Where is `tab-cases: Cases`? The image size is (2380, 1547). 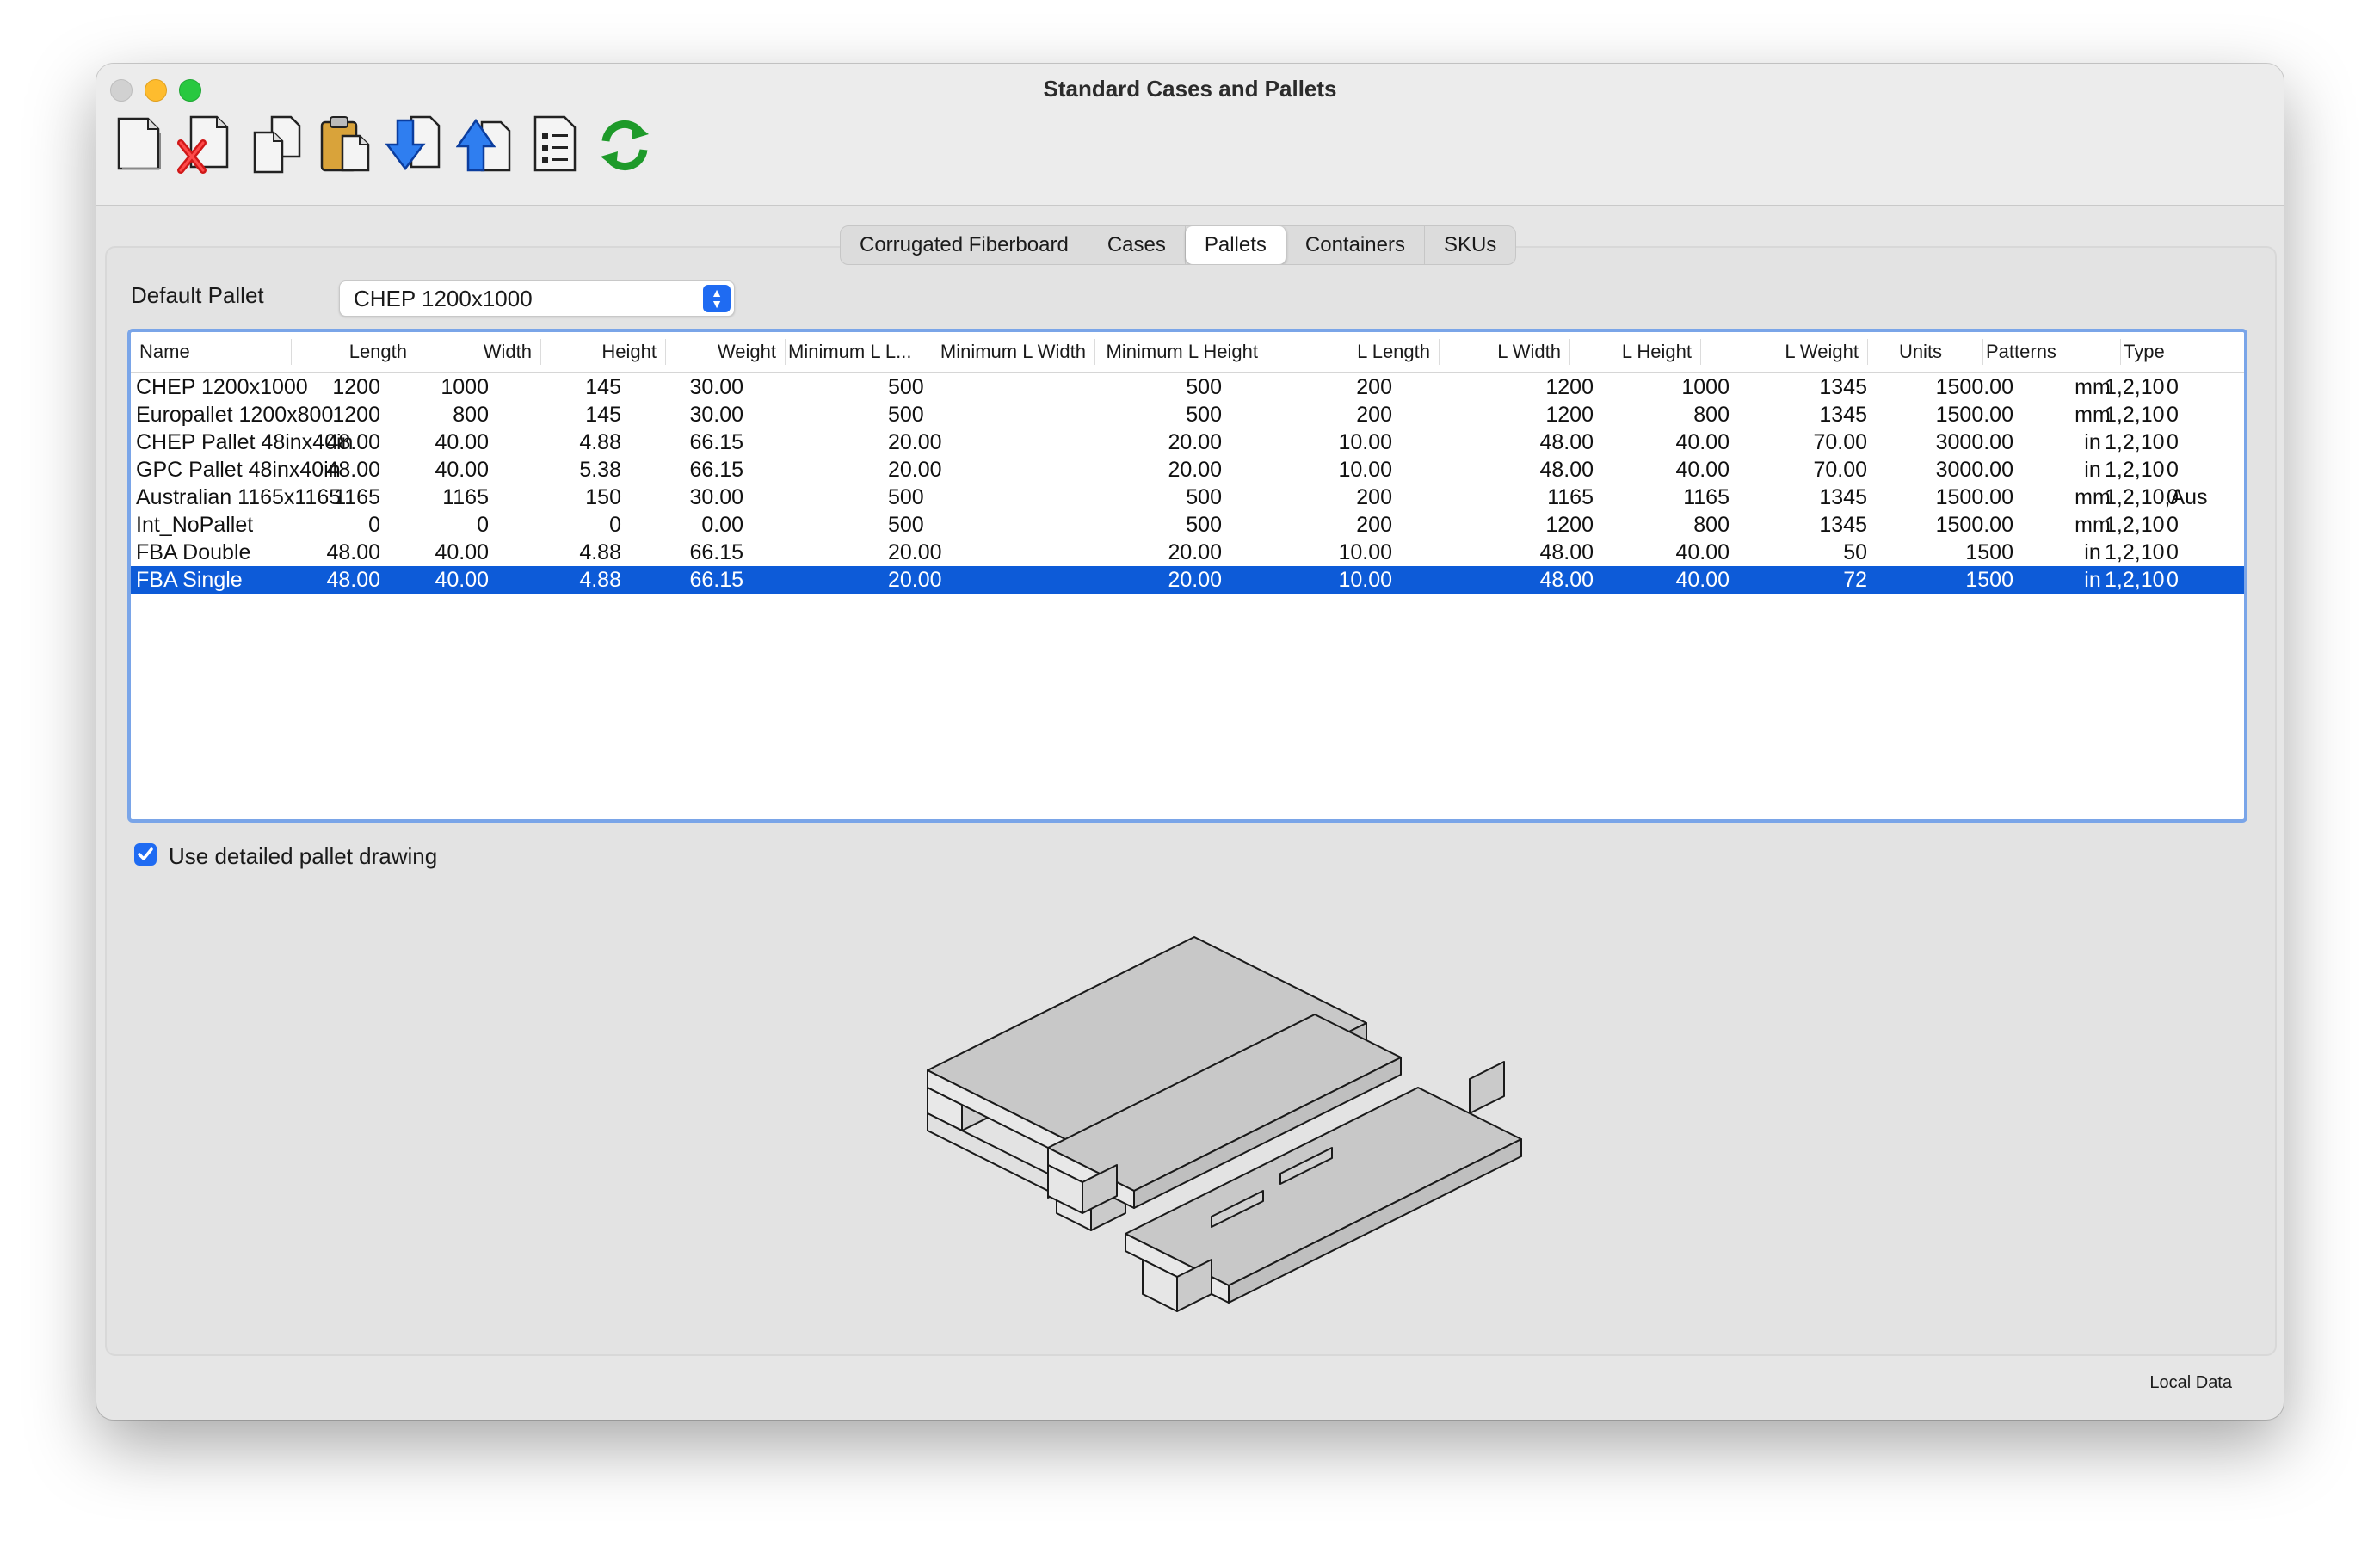 tab-cases: Cases is located at coordinates (1137, 245).